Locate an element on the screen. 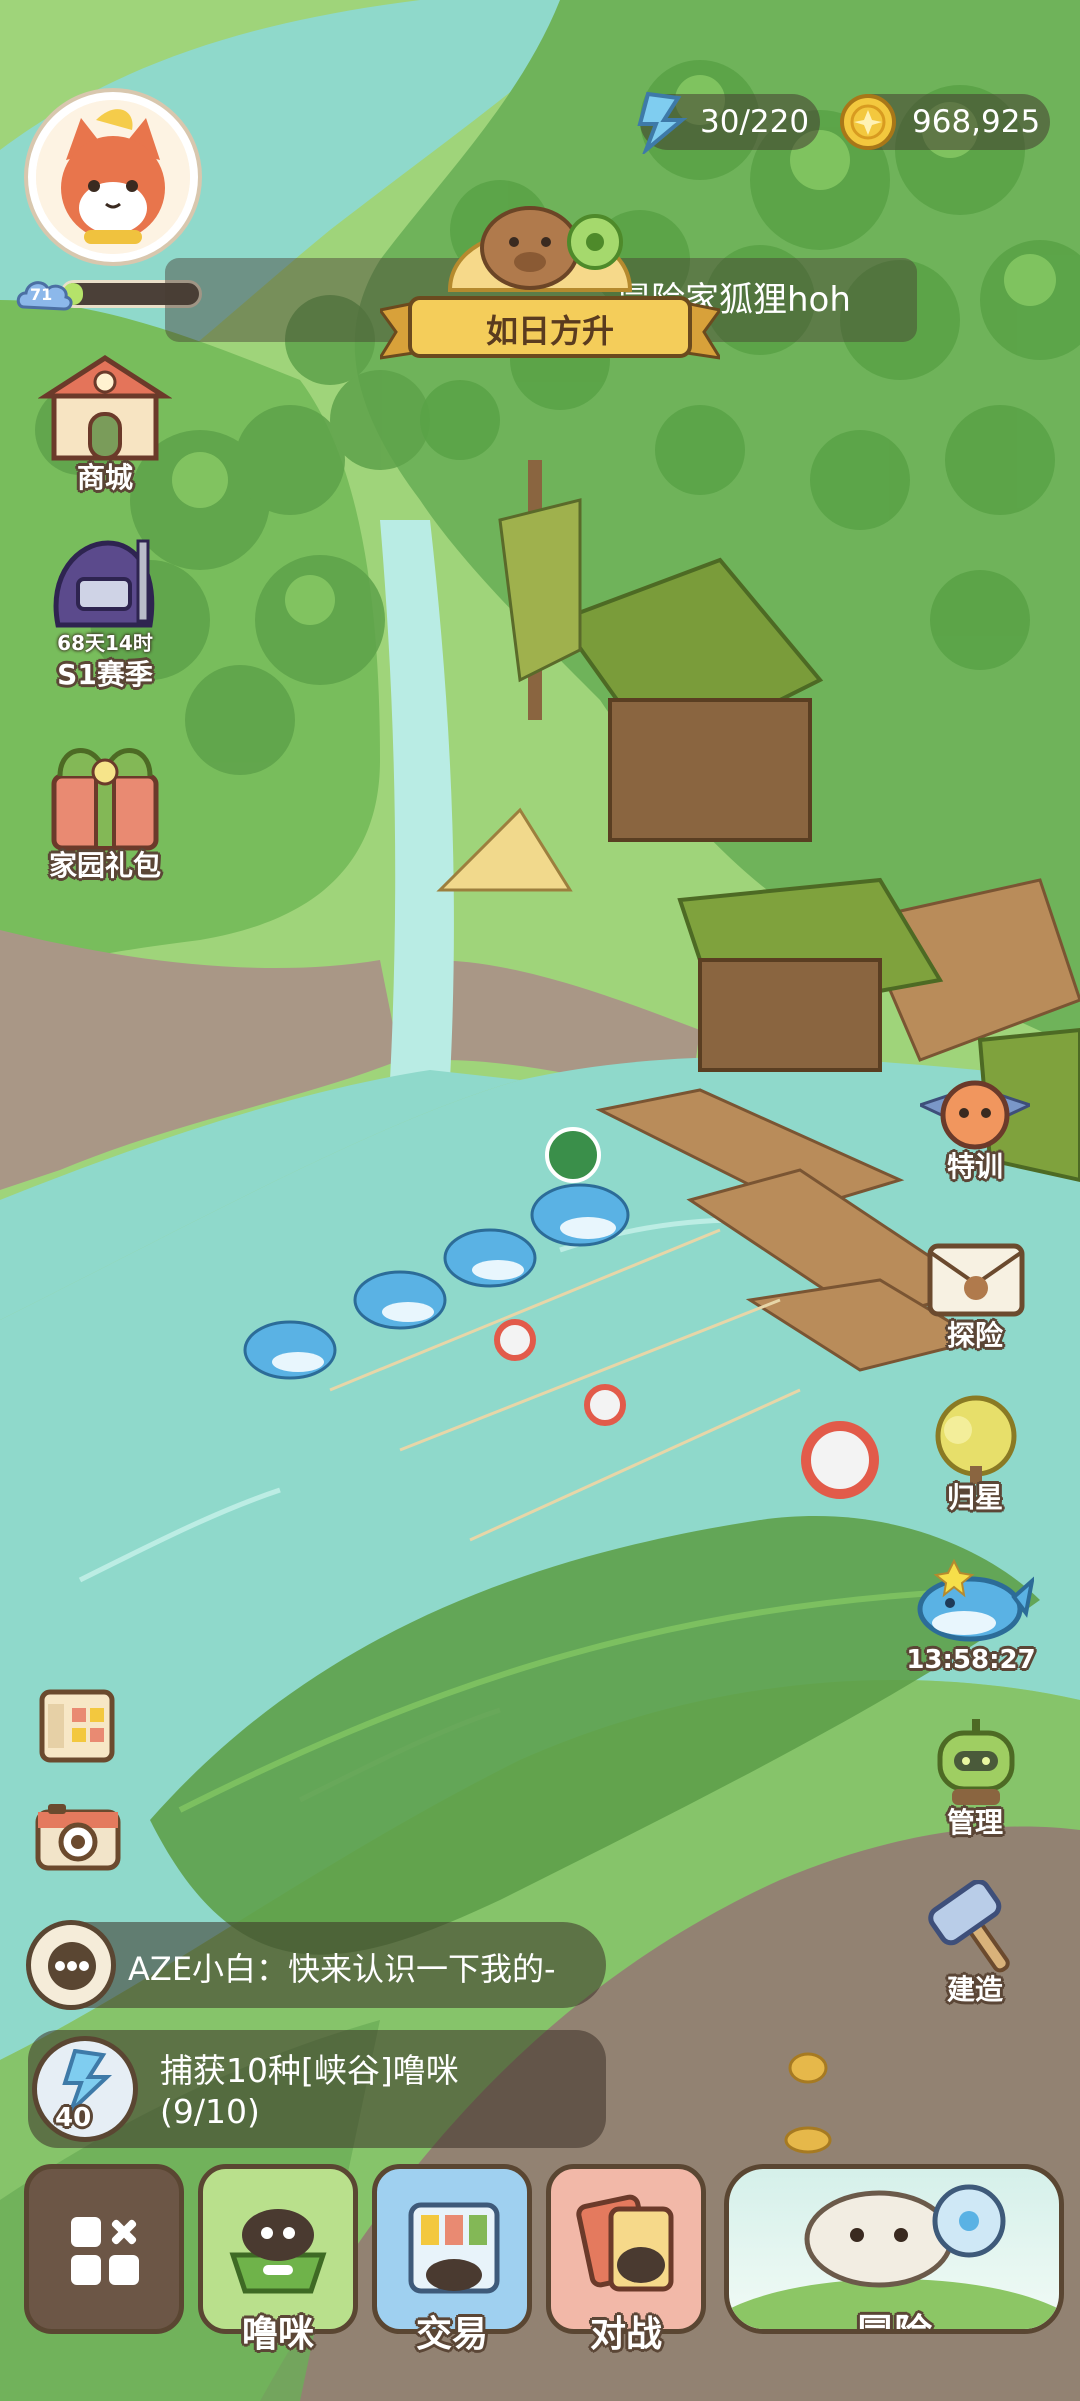 This screenshot has width=1080, height=2401. explore-label: 探险 is located at coordinates (974, 1335).